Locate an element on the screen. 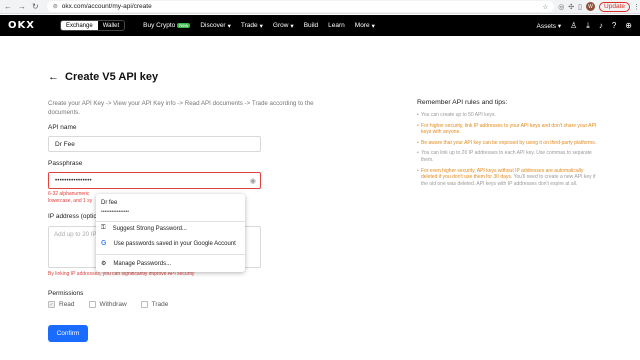 The width and height of the screenshot is (640, 360). back-icon: ← is located at coordinates (8, 6).